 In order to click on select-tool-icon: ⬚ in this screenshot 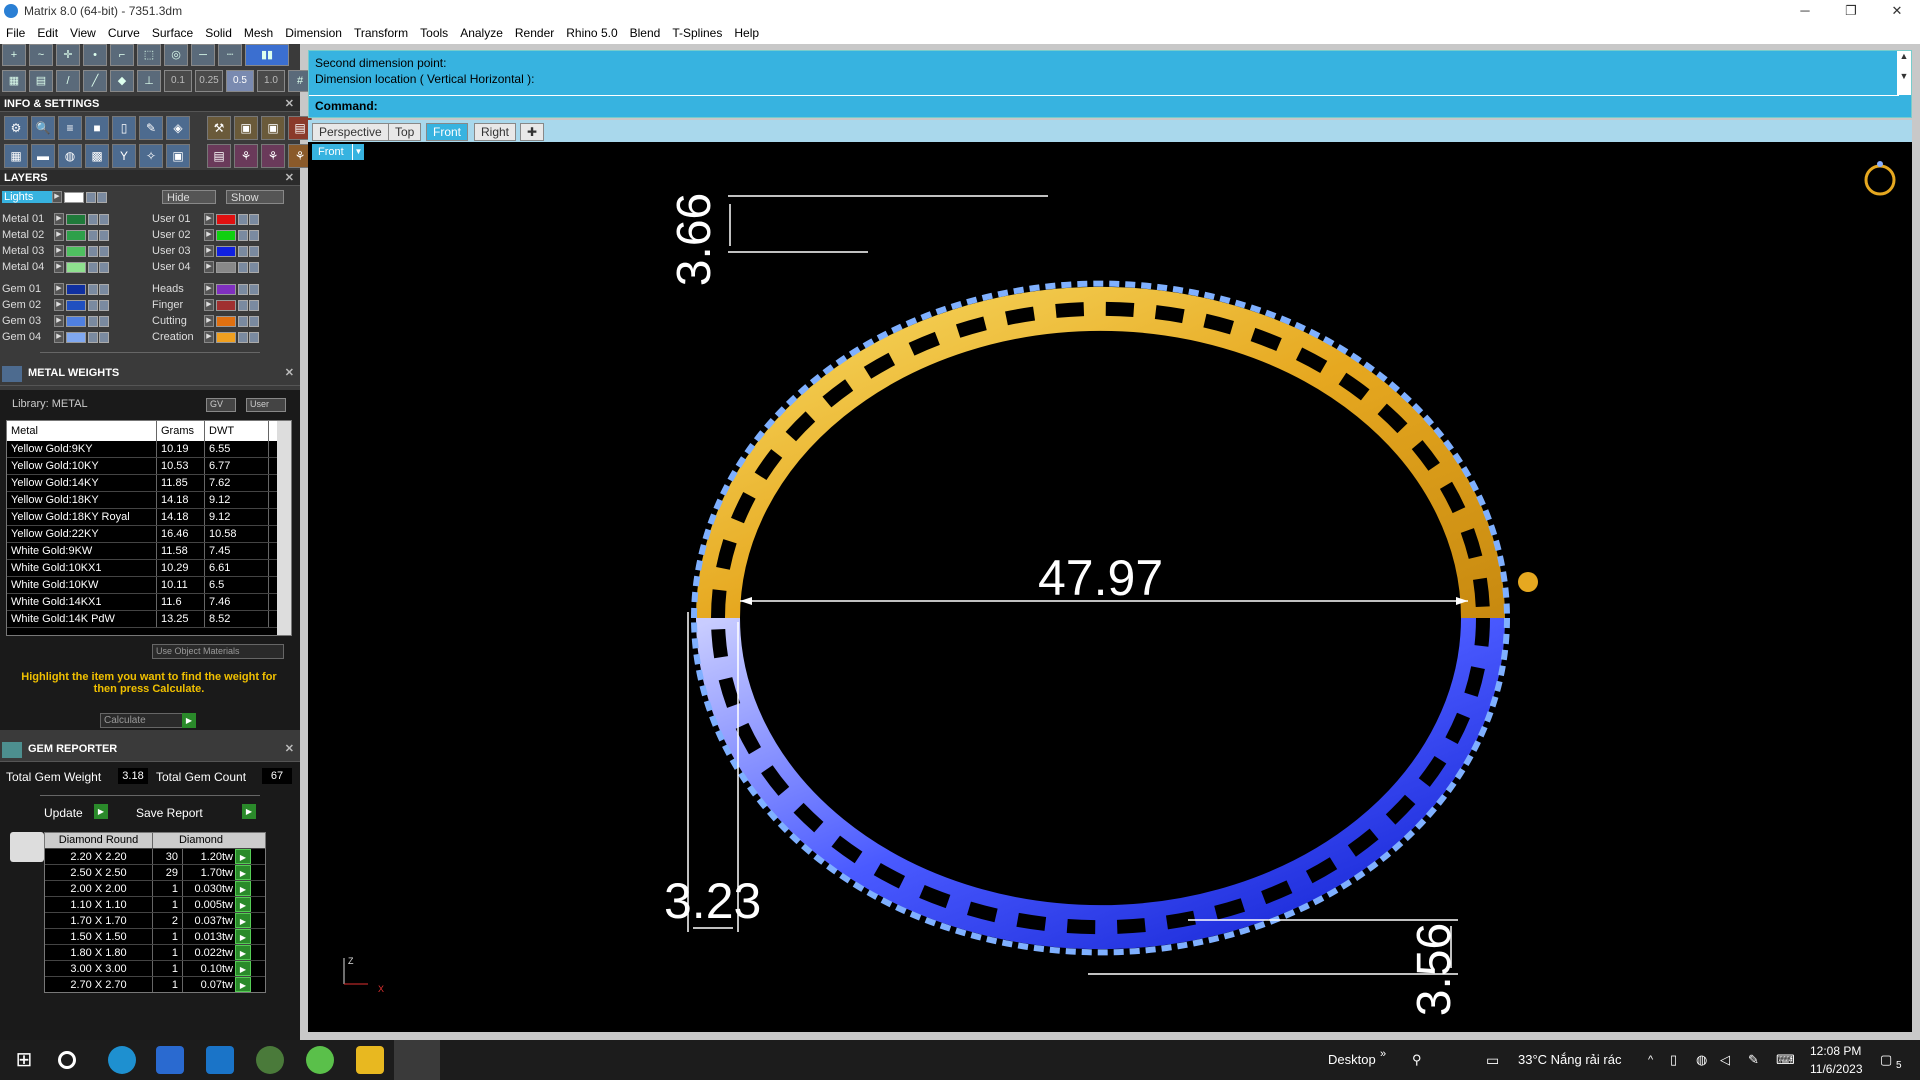, I will do `click(149, 55)`.